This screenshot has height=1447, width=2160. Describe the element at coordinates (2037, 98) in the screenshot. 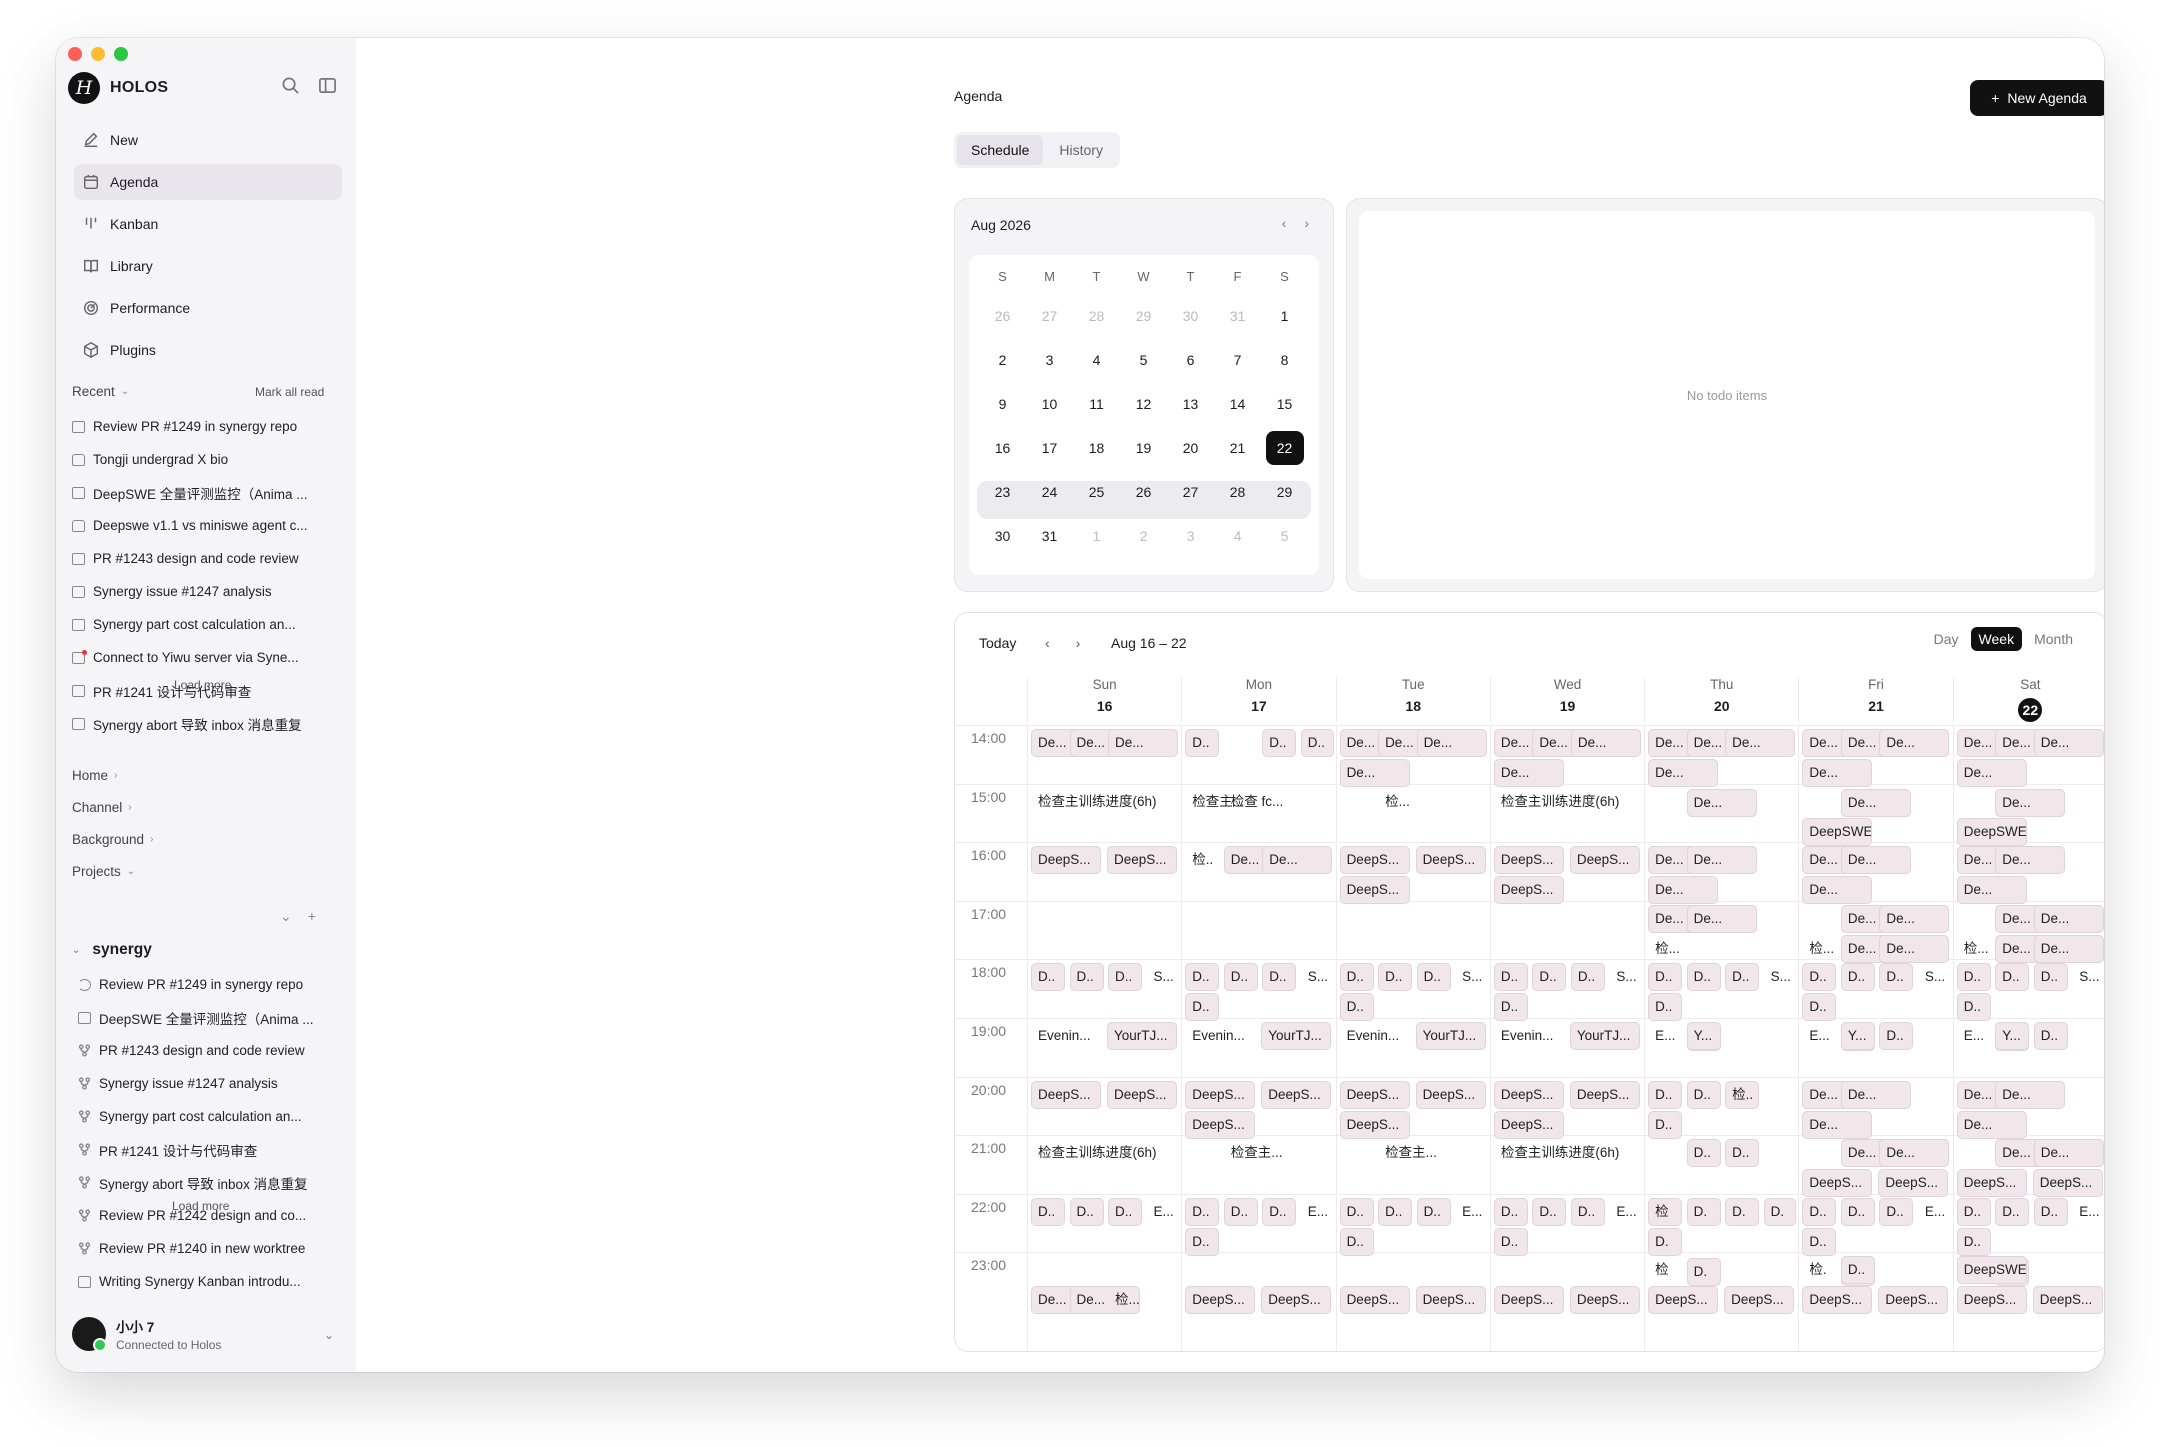

I see `new-agenda-button: + New Agenda` at that location.